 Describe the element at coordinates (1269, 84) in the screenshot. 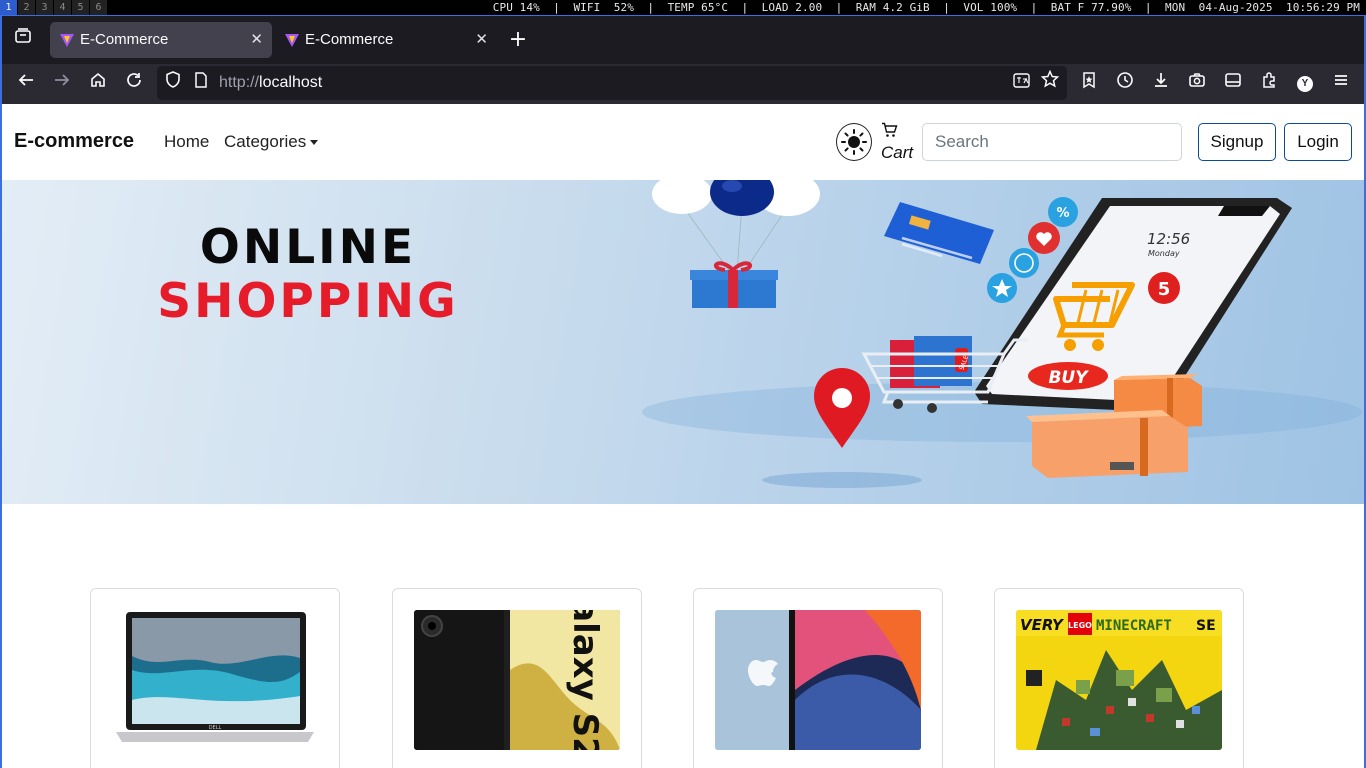

I see `extensions-icon` at that location.